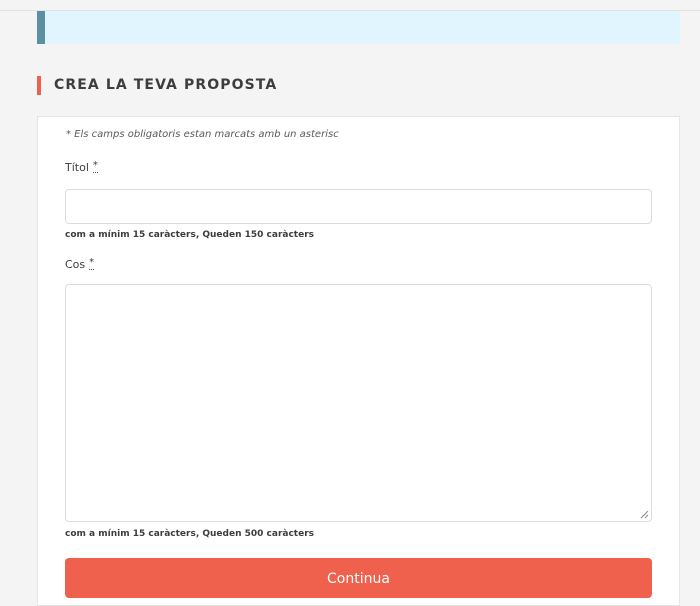 The width and height of the screenshot is (700, 606). What do you see at coordinates (41, 27) in the screenshot?
I see `callout-accent-bar` at bounding box center [41, 27].